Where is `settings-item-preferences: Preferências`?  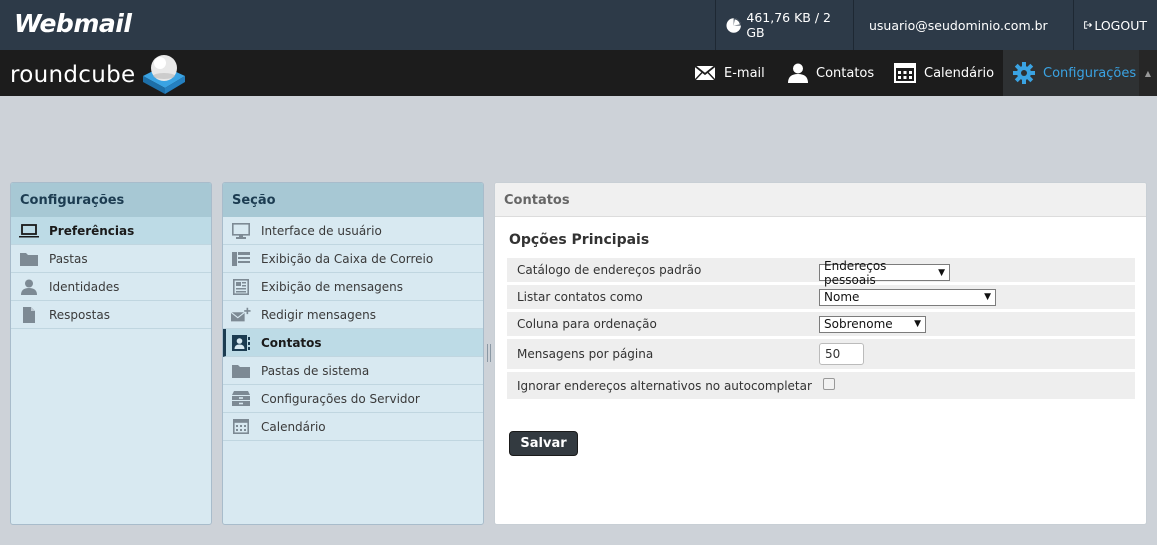 settings-item-preferences: Preferências is located at coordinates (111, 231).